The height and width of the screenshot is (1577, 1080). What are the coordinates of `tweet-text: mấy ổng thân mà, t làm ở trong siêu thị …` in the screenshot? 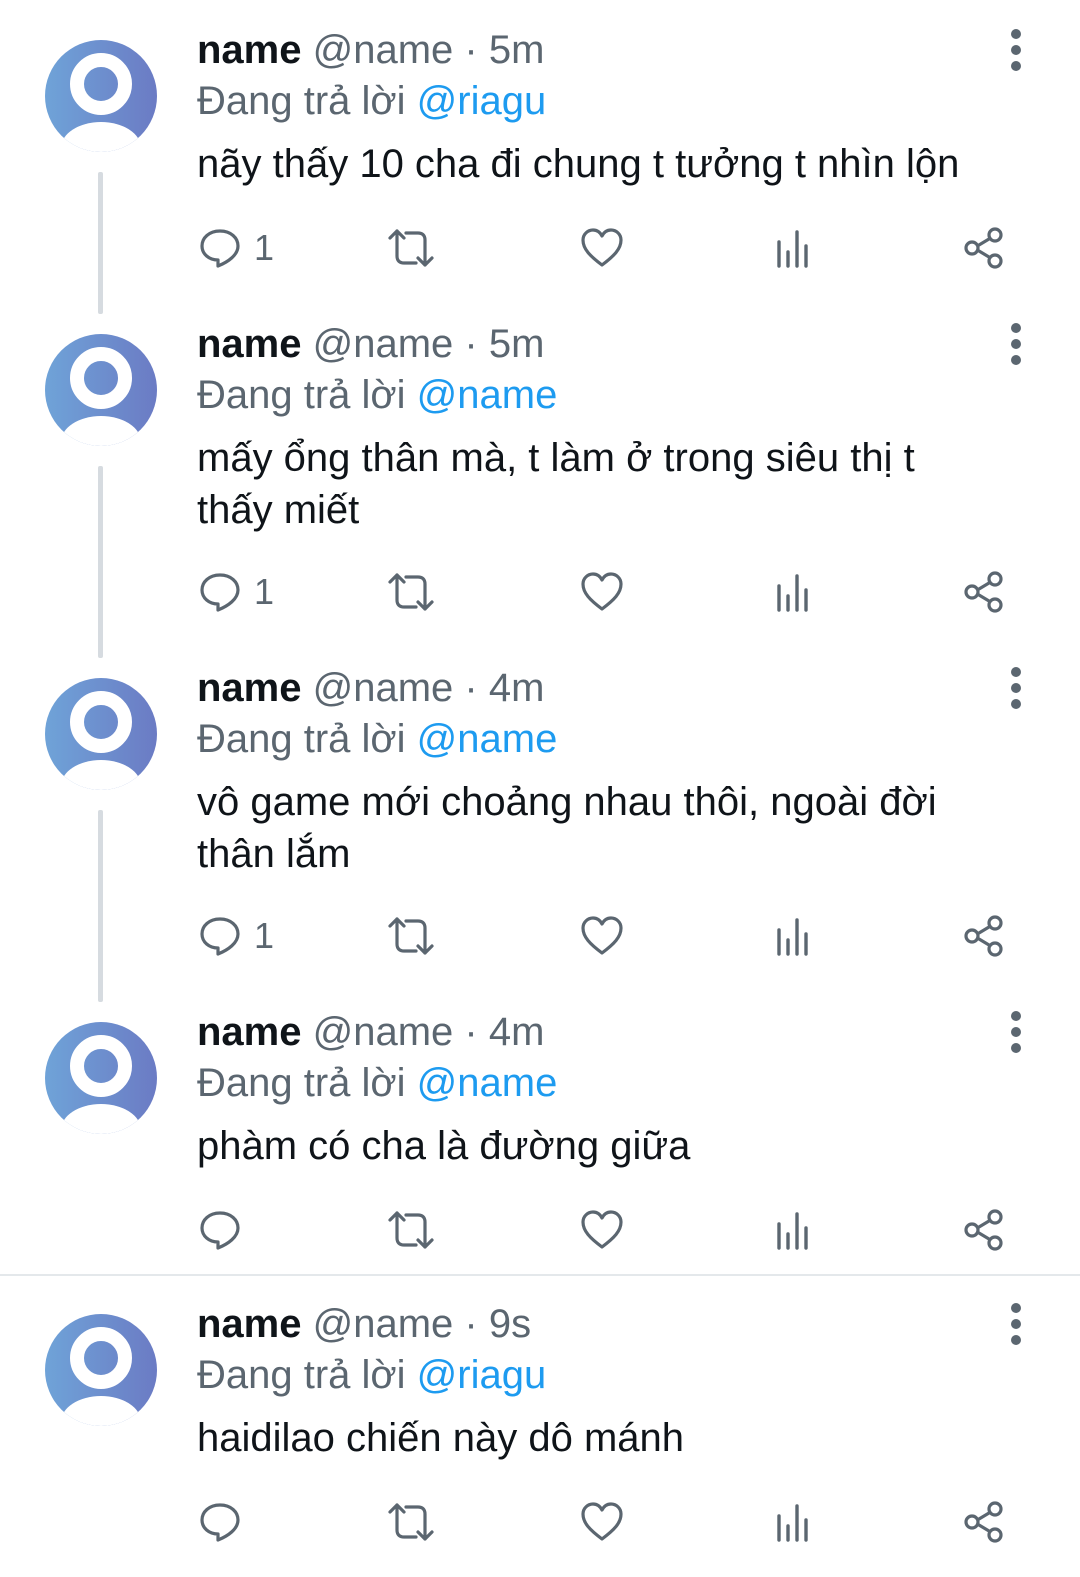 It's located at (556, 484).